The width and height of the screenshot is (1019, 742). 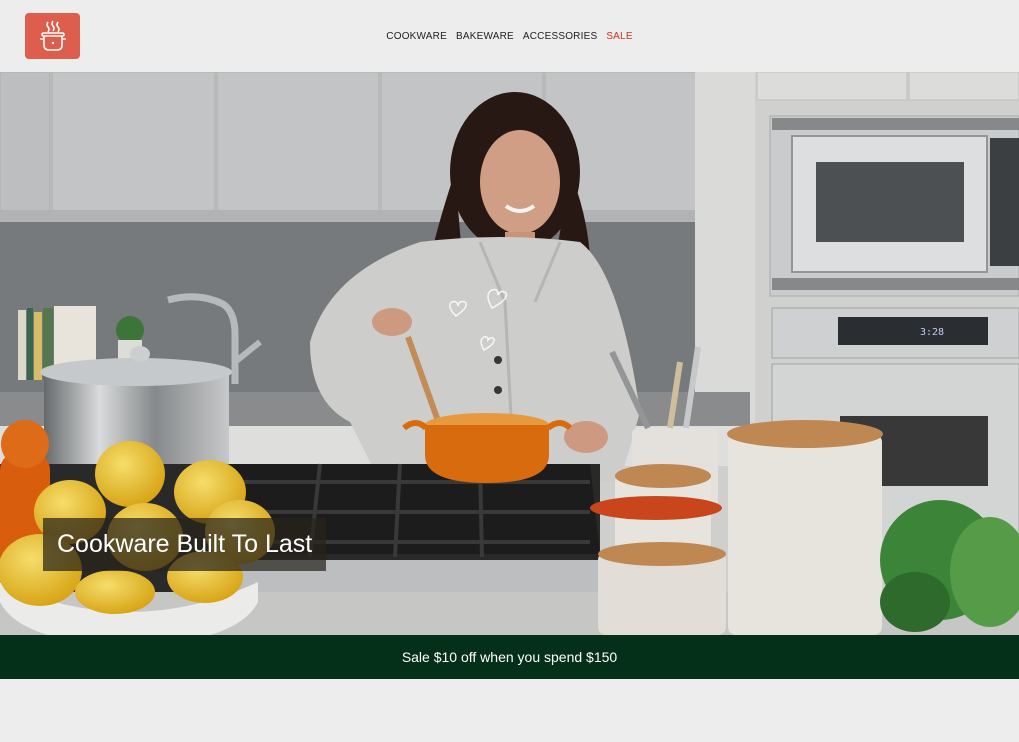 I want to click on nav-accessories: ACCESSORIES, so click(x=560, y=36).